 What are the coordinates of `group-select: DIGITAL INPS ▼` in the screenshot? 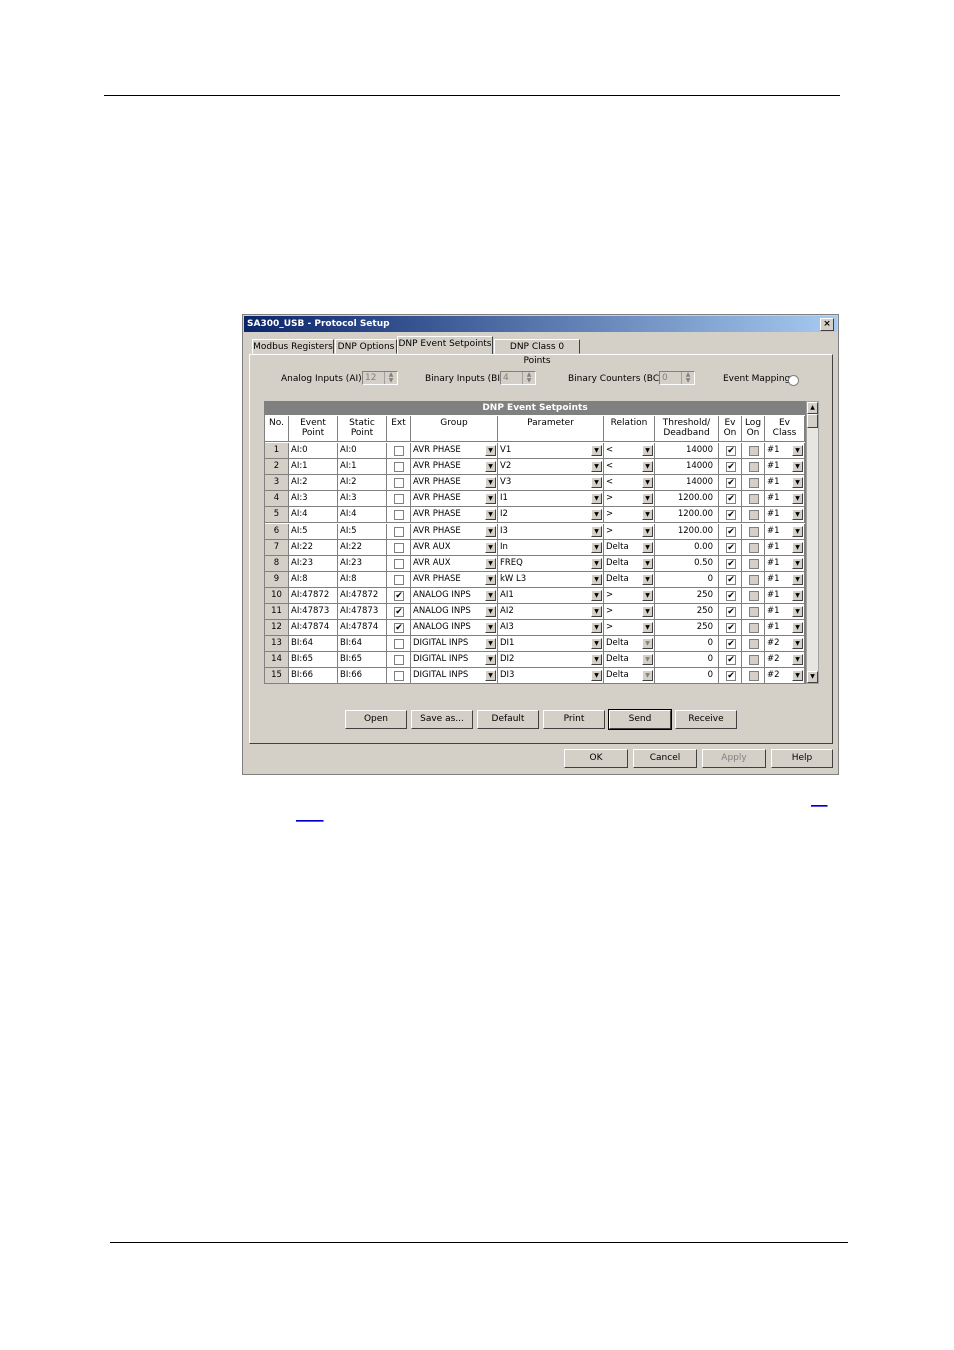 It's located at (454, 675).